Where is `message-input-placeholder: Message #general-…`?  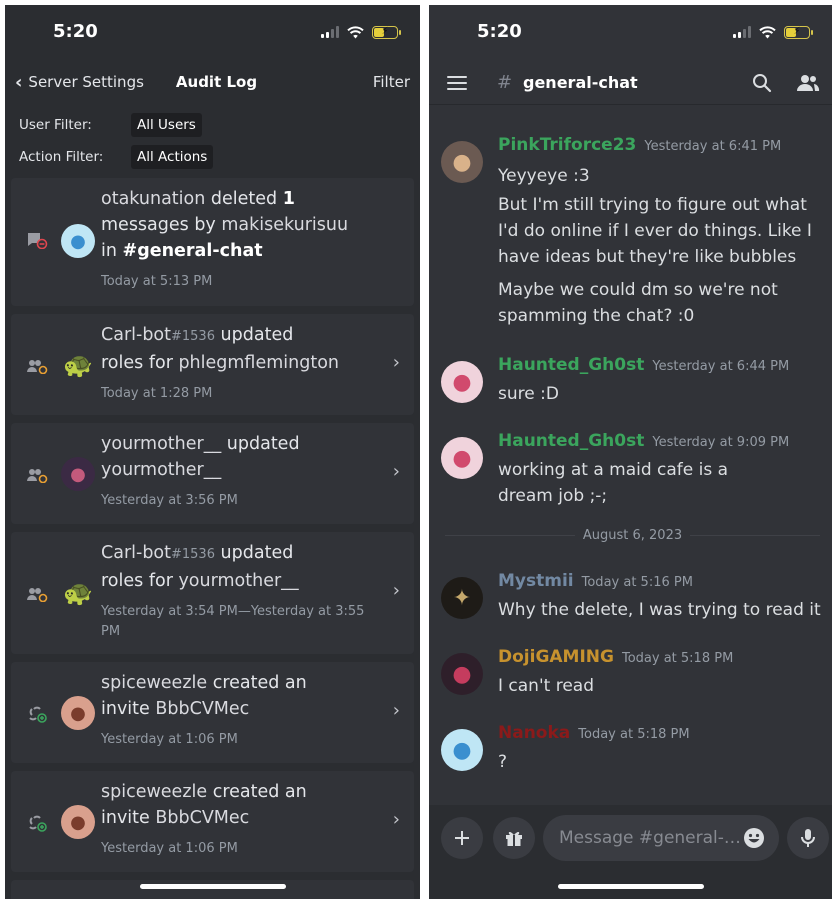
message-input-placeholder: Message #general-… is located at coordinates (650, 838).